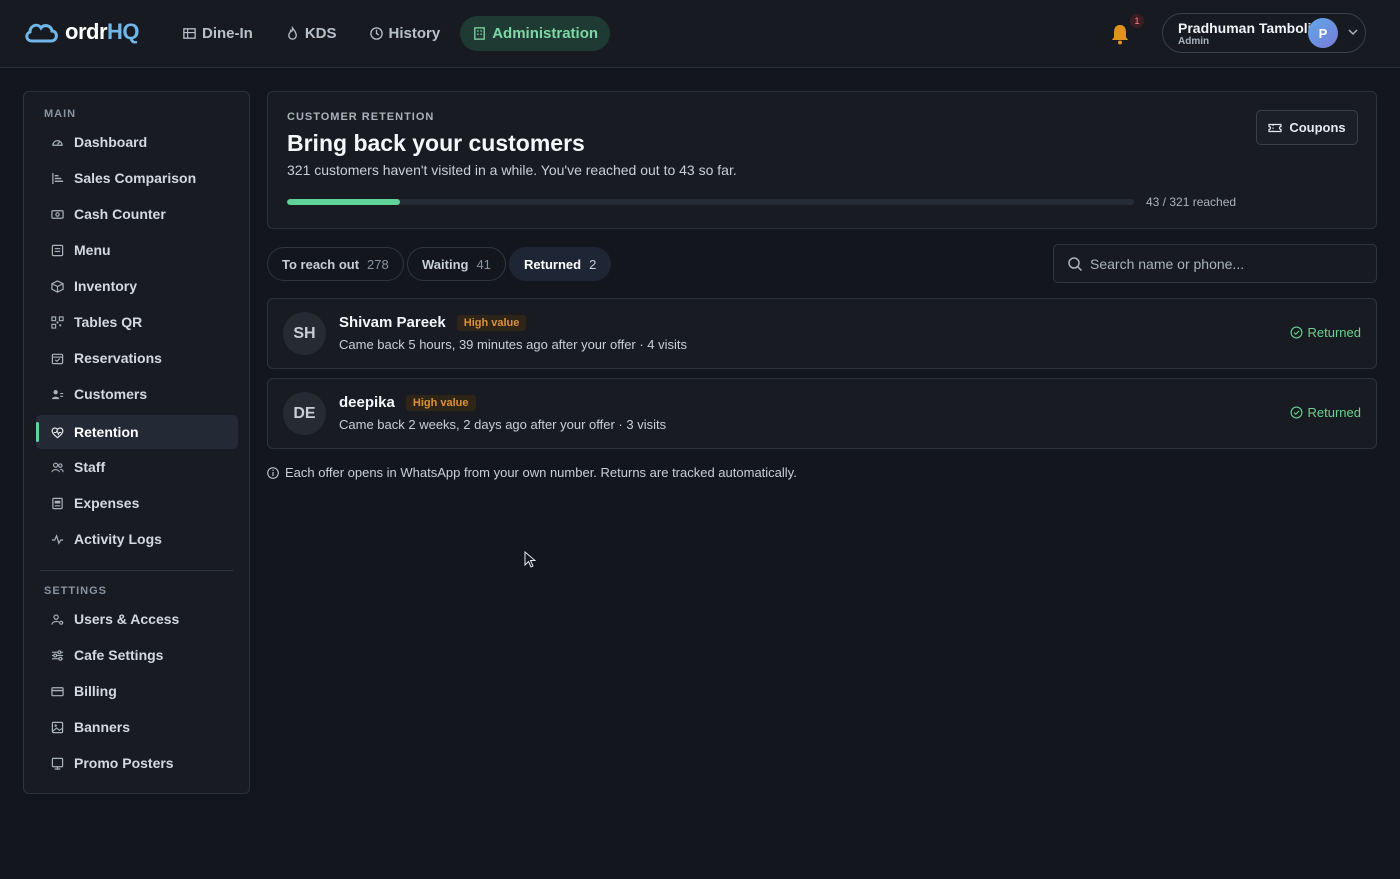  I want to click on sidebar-heading-main: MAIN, so click(60, 114).